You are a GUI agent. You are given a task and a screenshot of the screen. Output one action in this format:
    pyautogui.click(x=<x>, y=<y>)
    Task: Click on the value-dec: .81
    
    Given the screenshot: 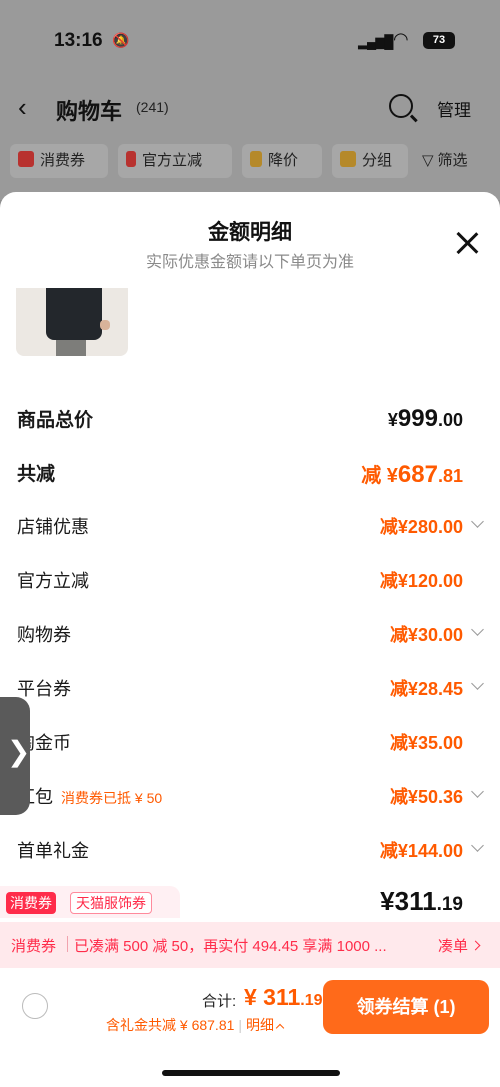 What is the action you would take?
    pyautogui.click(x=450, y=476)
    